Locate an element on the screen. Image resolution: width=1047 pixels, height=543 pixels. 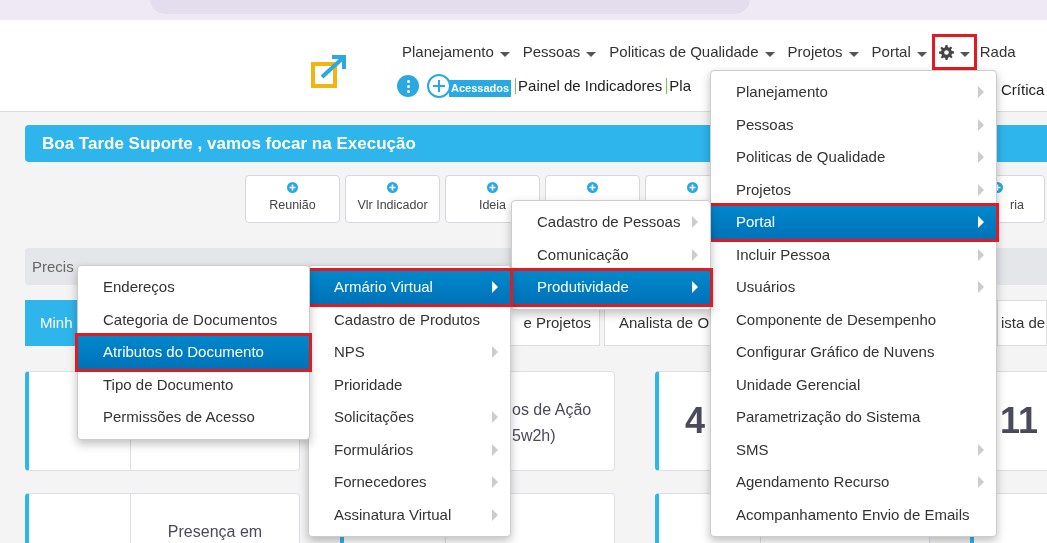
stat-number: 4 is located at coordinates (695, 421).